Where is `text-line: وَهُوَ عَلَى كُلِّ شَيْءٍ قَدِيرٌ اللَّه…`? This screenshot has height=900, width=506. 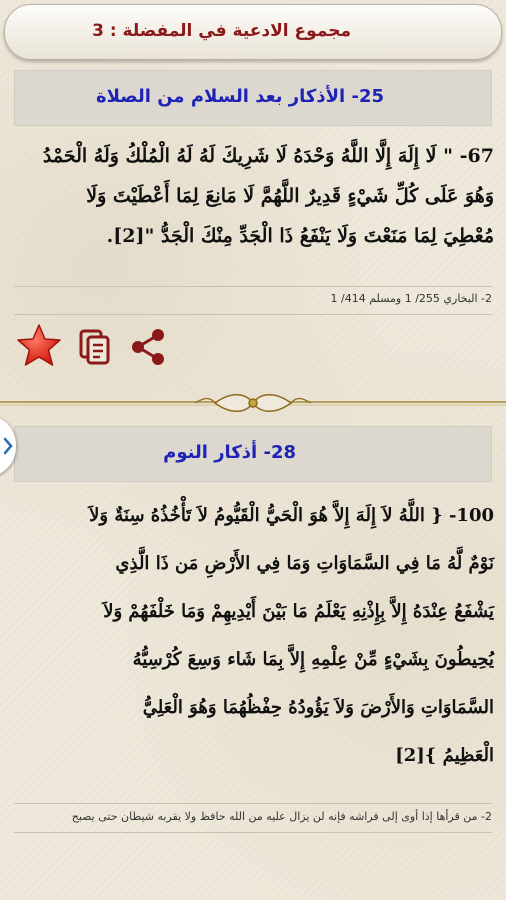 text-line: وَهُوَ عَلَى كُلِّ شَيْءٍ قَدِيرٌ اللَّه… is located at coordinates (290, 196).